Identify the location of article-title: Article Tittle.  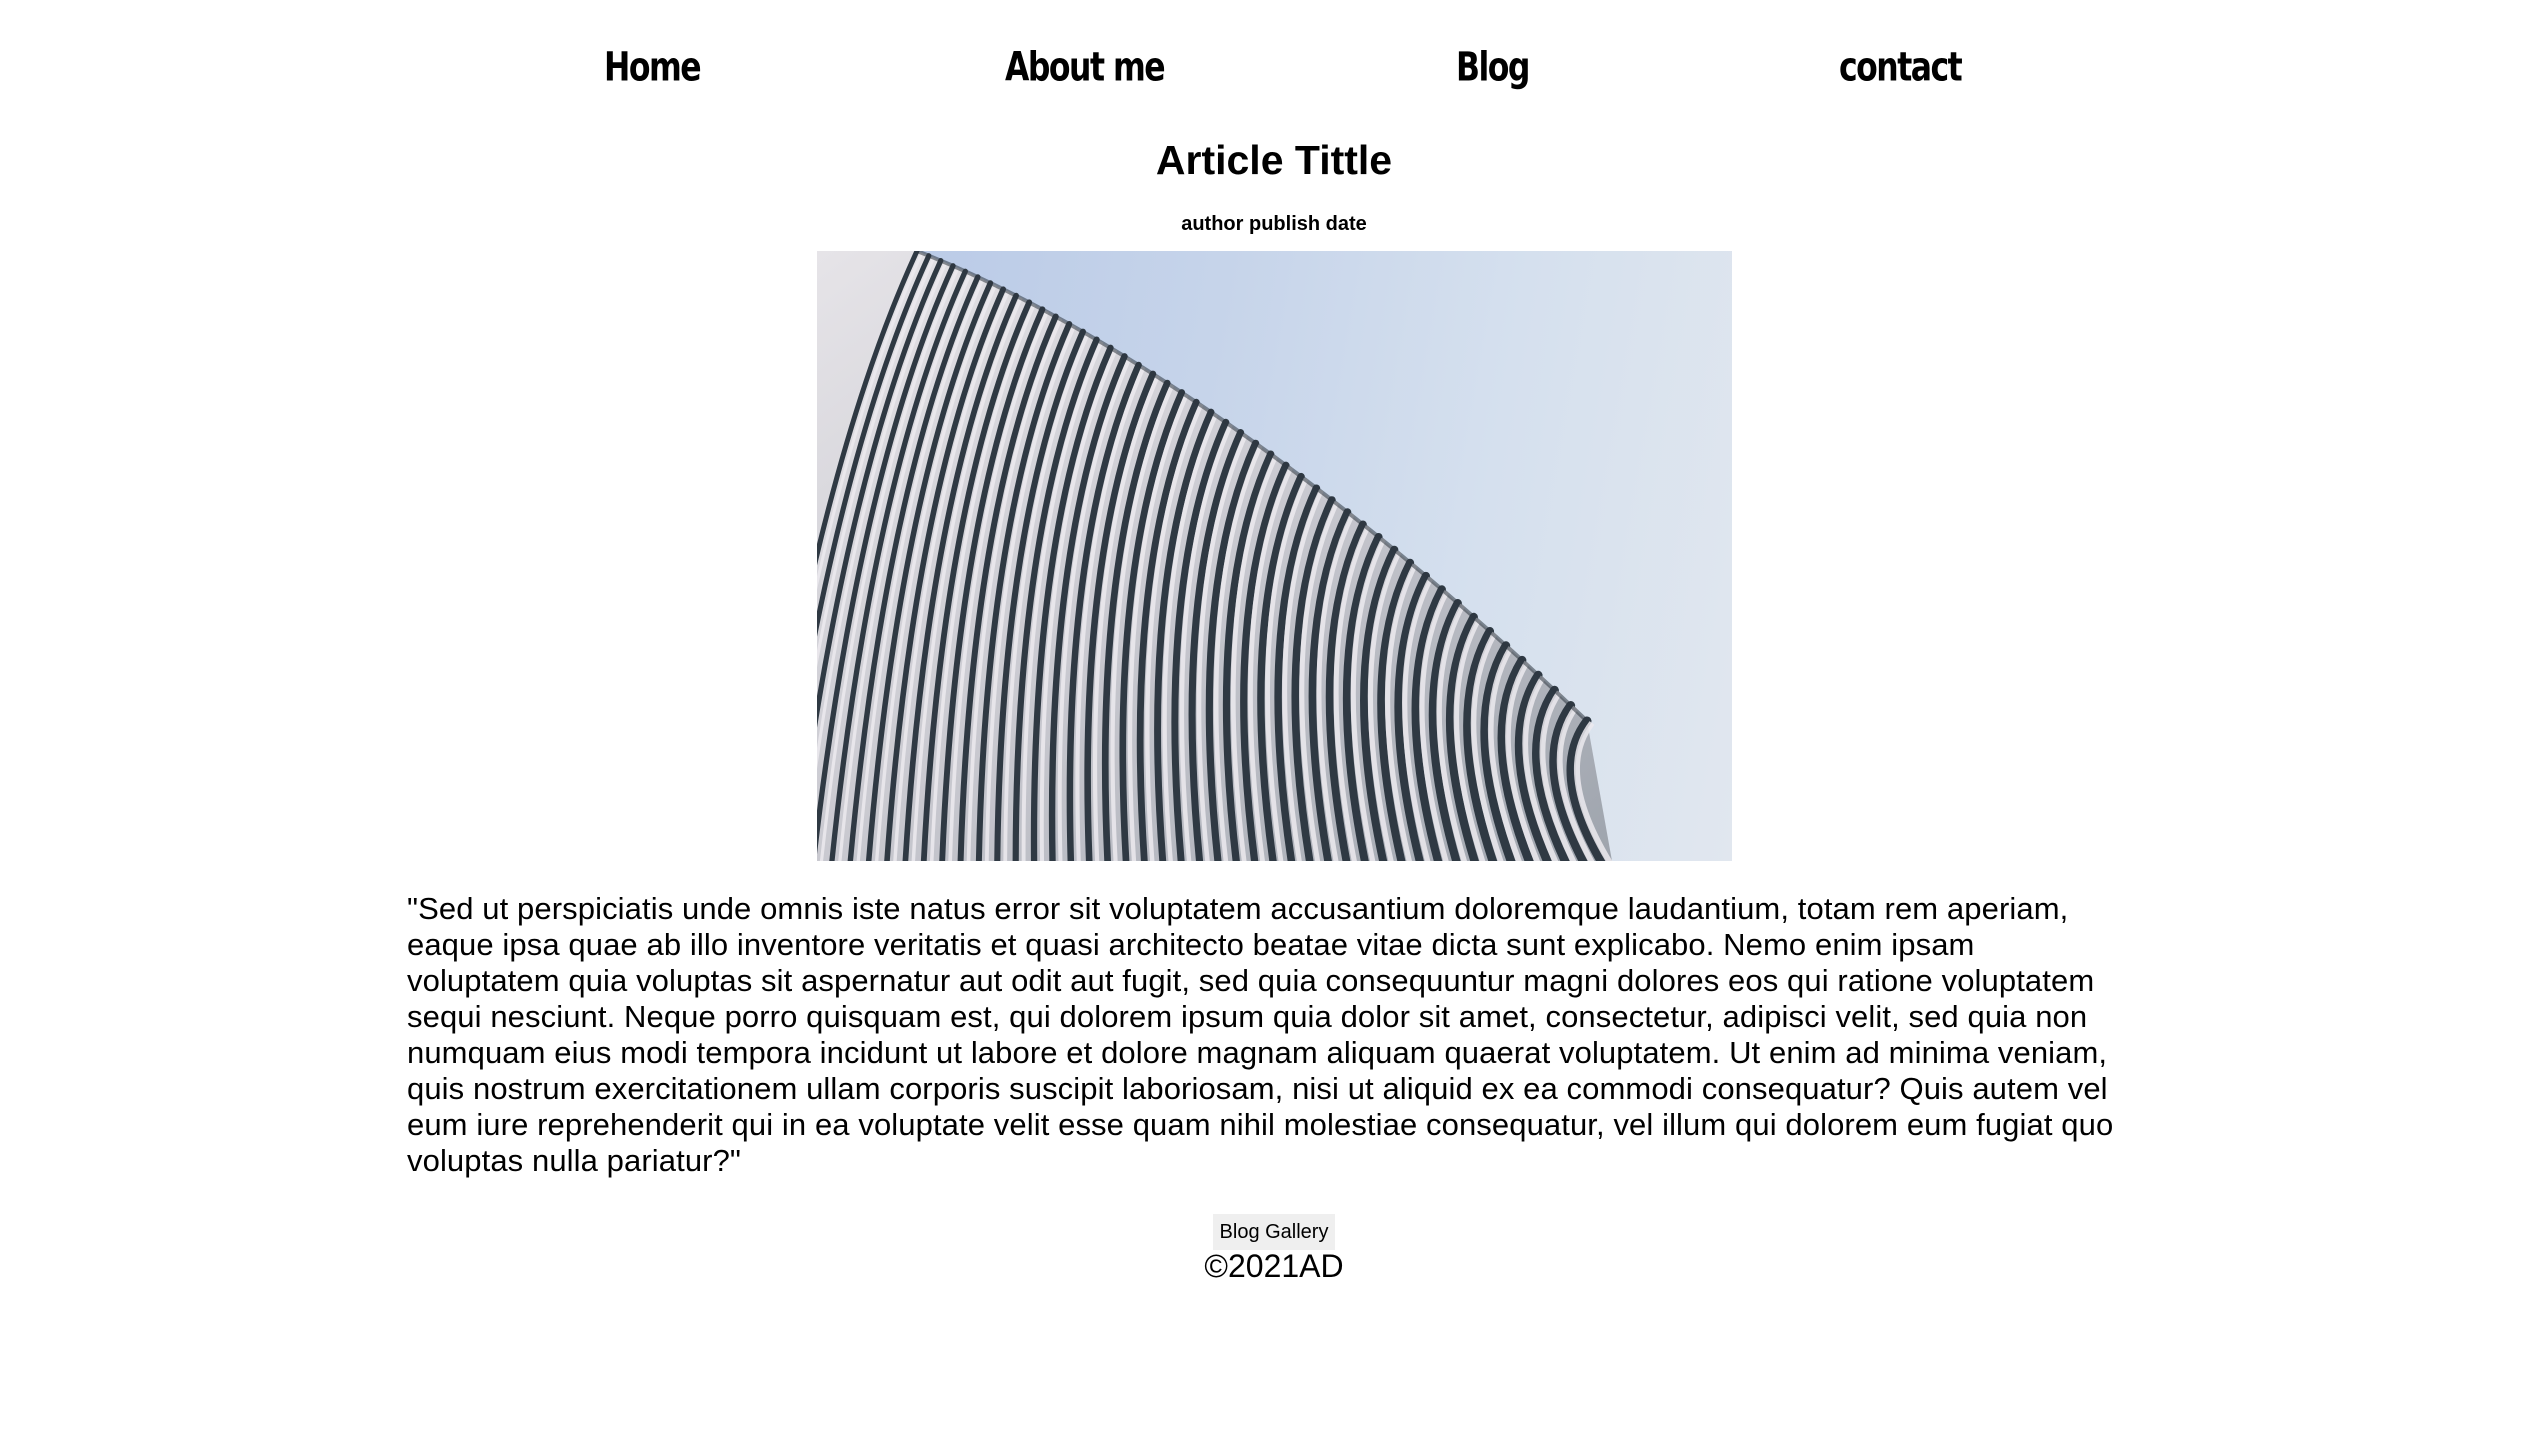
(1274, 160).